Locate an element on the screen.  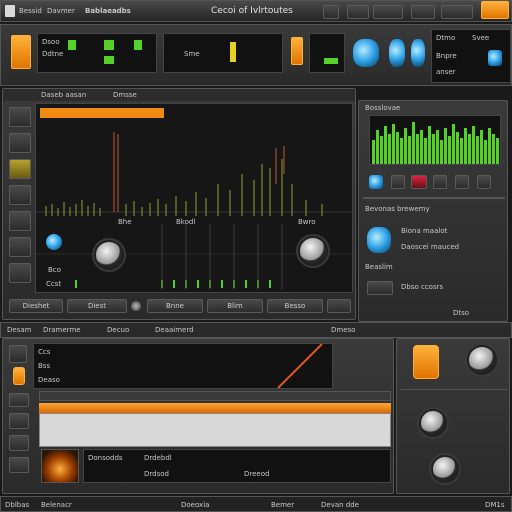
timeline-ruler is located at coordinates (215, 396).